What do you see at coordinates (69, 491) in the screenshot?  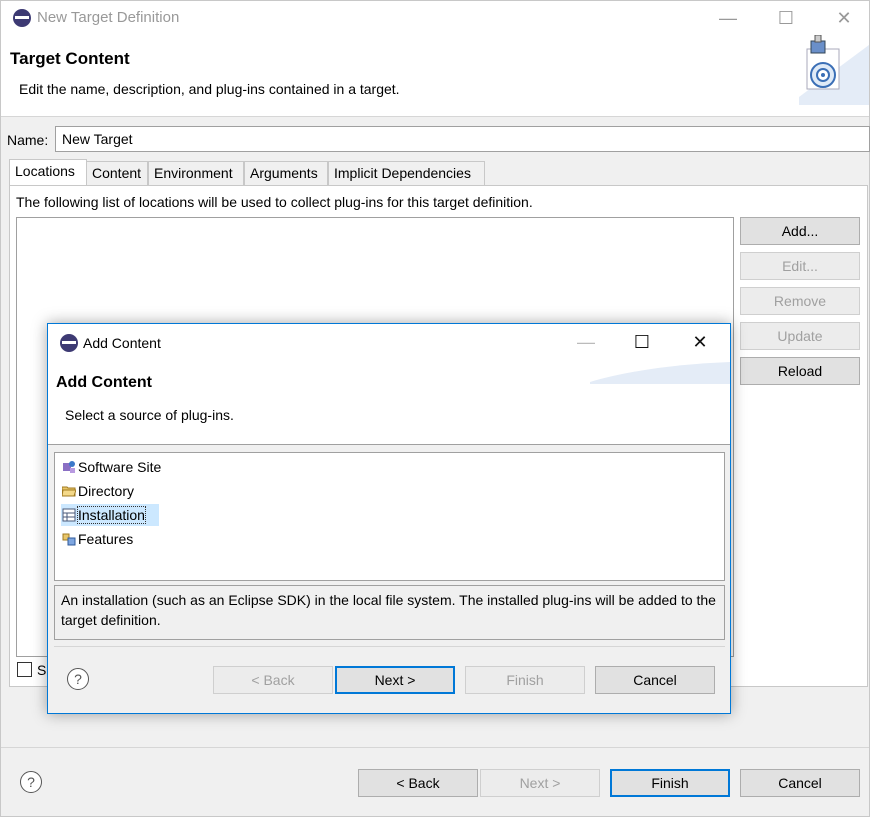 I see `folder-icon` at bounding box center [69, 491].